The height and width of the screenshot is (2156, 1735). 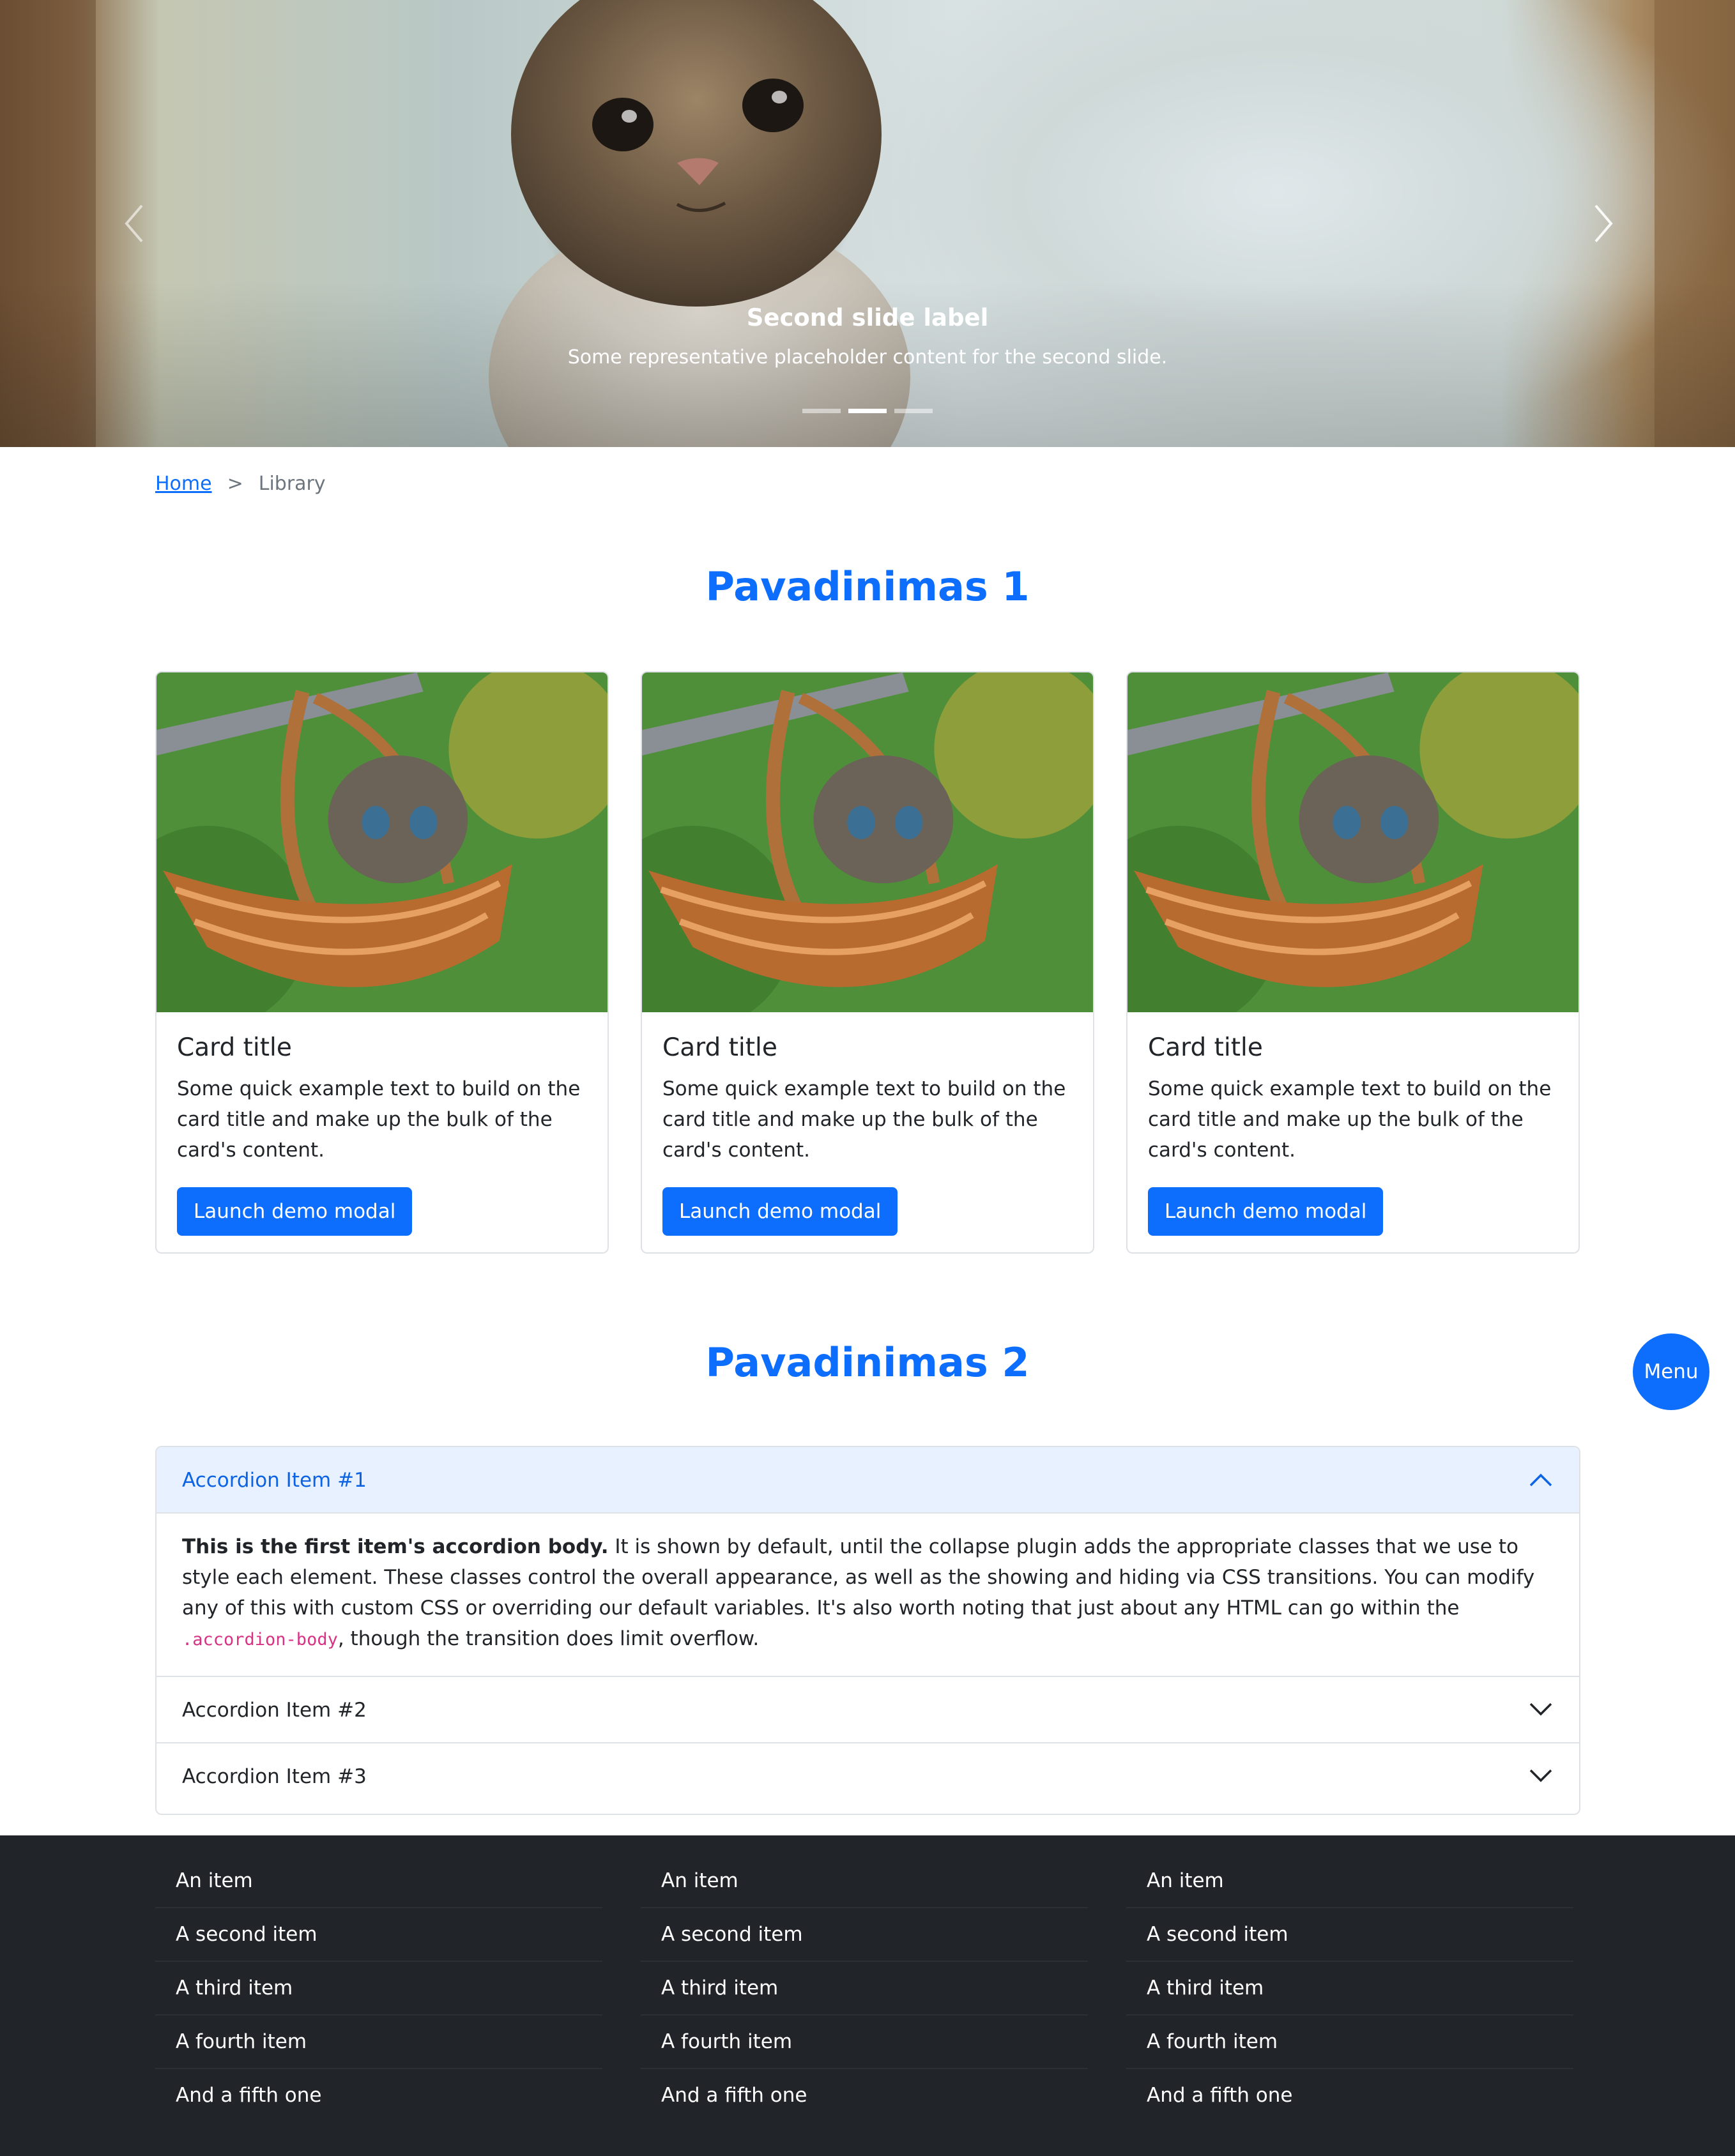 What do you see at coordinates (867, 317) in the screenshot?
I see `carousel-caption-title: Second slide label` at bounding box center [867, 317].